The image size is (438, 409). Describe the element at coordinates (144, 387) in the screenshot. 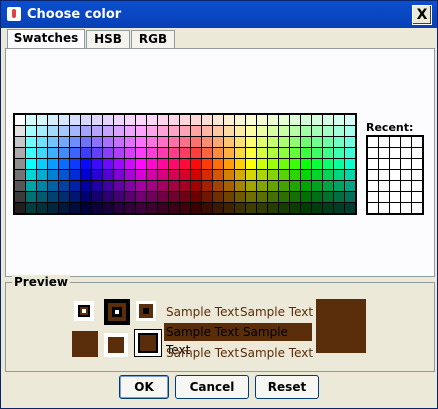

I see `ok-button: OK` at that location.